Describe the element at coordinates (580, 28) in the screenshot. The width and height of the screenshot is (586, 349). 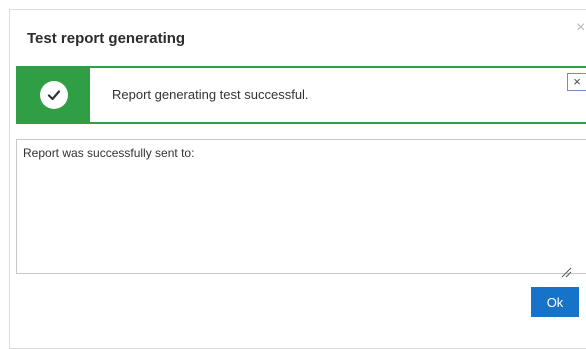
I see `dialog-close-icon: ×` at that location.